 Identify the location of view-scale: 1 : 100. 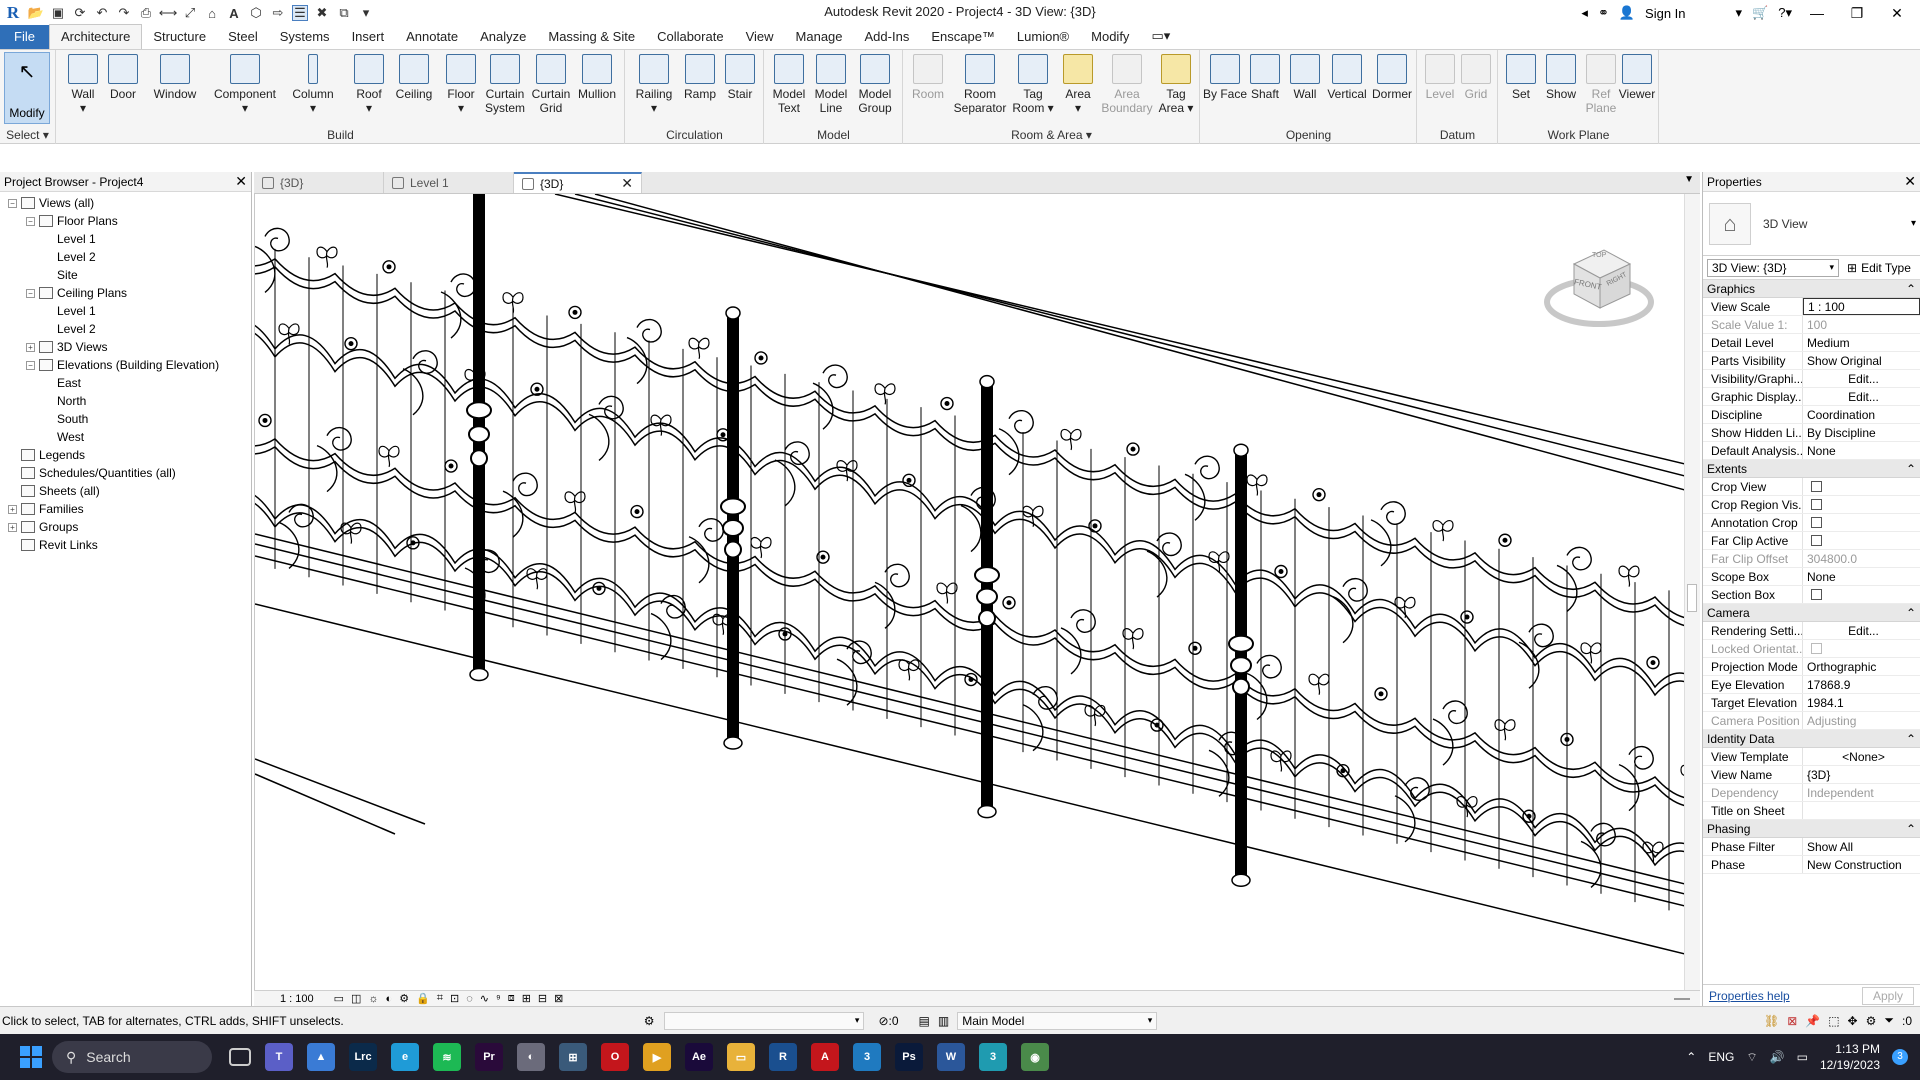
(297, 999).